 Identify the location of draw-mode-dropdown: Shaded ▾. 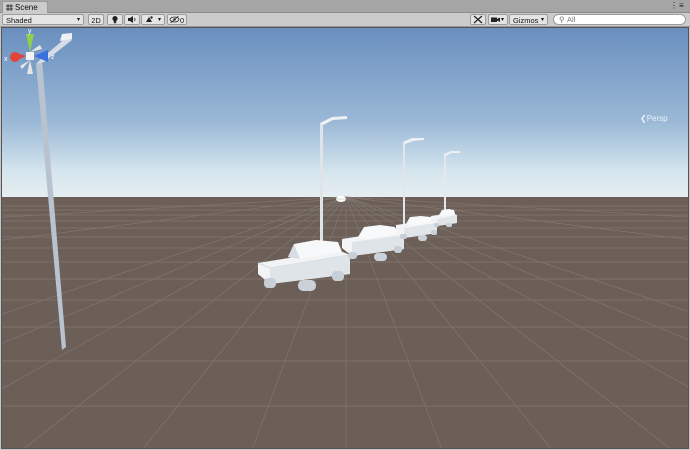
(43, 19).